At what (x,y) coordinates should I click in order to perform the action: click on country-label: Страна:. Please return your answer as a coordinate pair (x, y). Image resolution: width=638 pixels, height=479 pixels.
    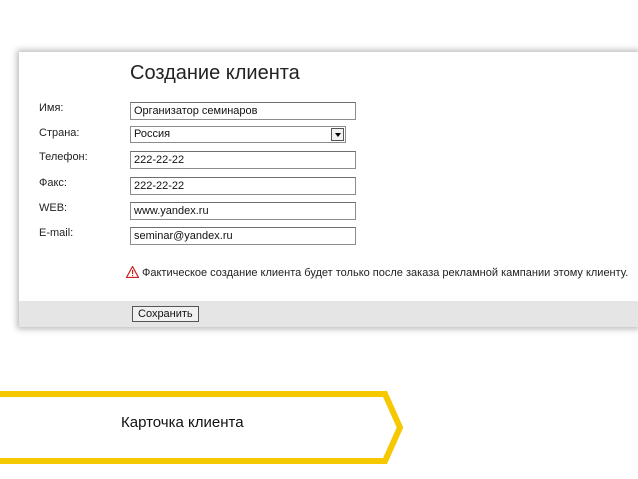
    Looking at the image, I should click on (59, 133).